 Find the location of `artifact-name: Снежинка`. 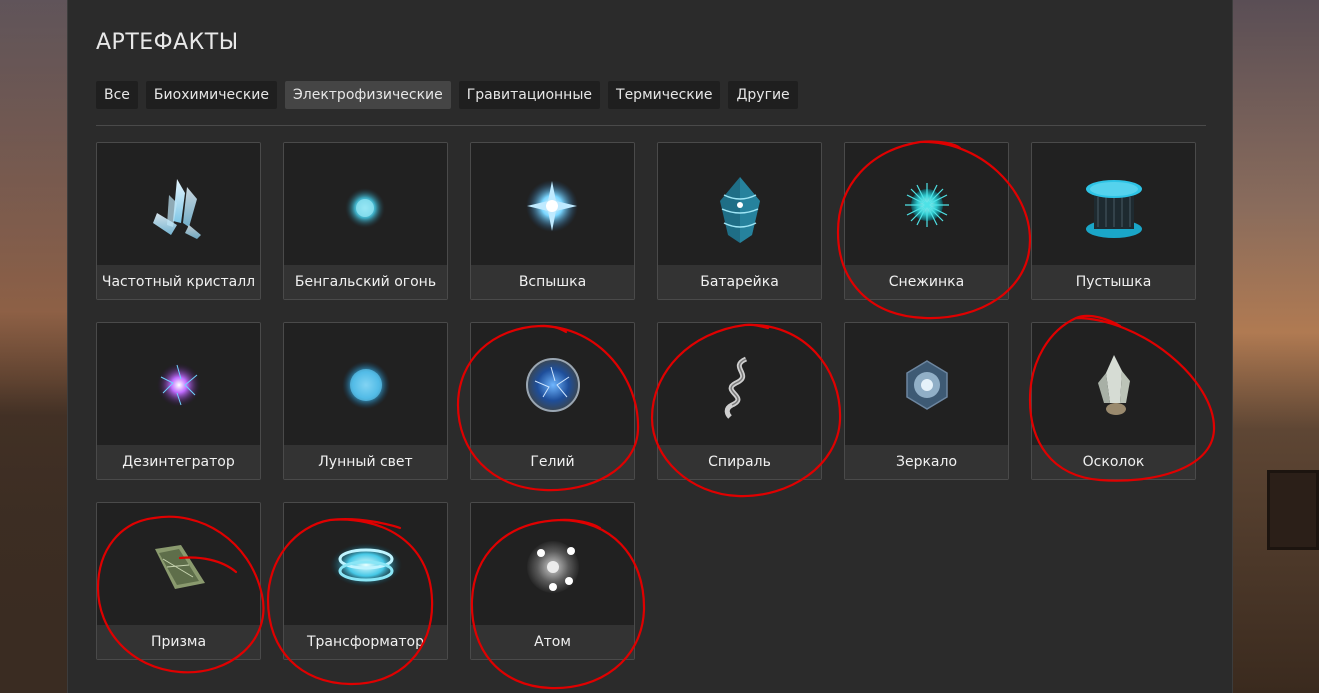

artifact-name: Снежинка is located at coordinates (926, 282).